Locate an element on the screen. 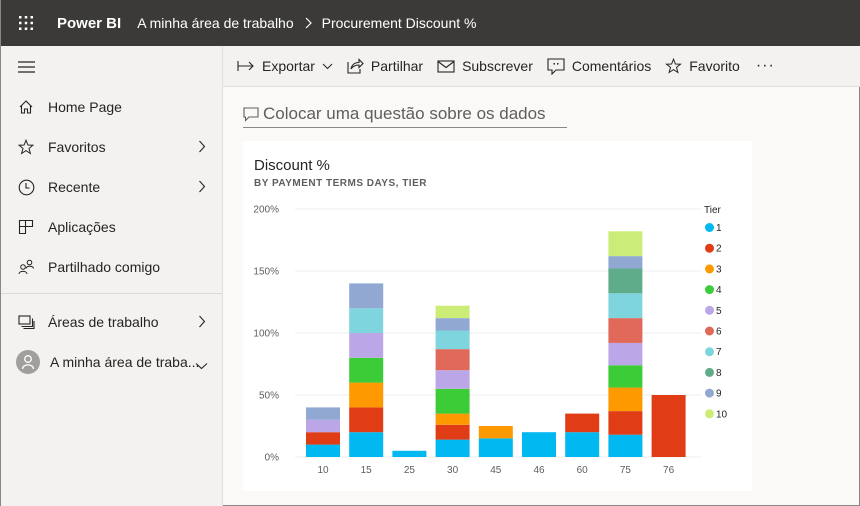 Image resolution: width=860 pixels, height=506 pixels. x-tick-label: 10 is located at coordinates (323, 470).